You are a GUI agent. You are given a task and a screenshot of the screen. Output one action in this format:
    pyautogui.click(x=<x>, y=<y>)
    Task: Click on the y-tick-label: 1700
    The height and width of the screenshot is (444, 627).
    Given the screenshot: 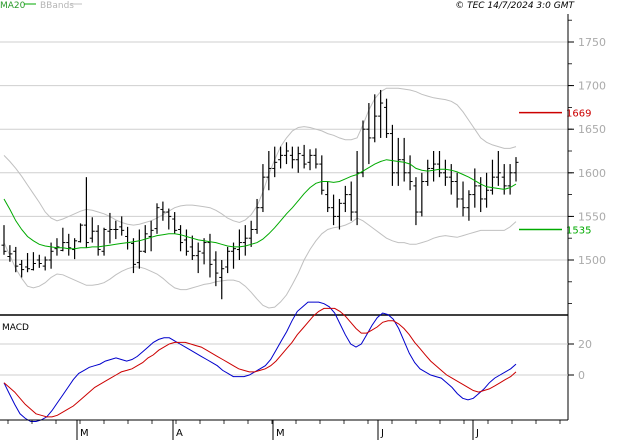 What is the action you would take?
    pyautogui.click(x=592, y=86)
    